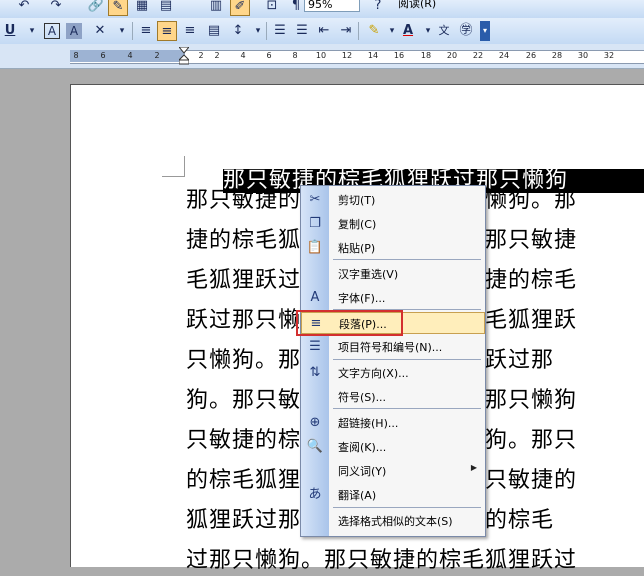 This screenshot has height=576, width=644. I want to click on menu-item: 选择格式相似的文本(S), so click(393, 521).